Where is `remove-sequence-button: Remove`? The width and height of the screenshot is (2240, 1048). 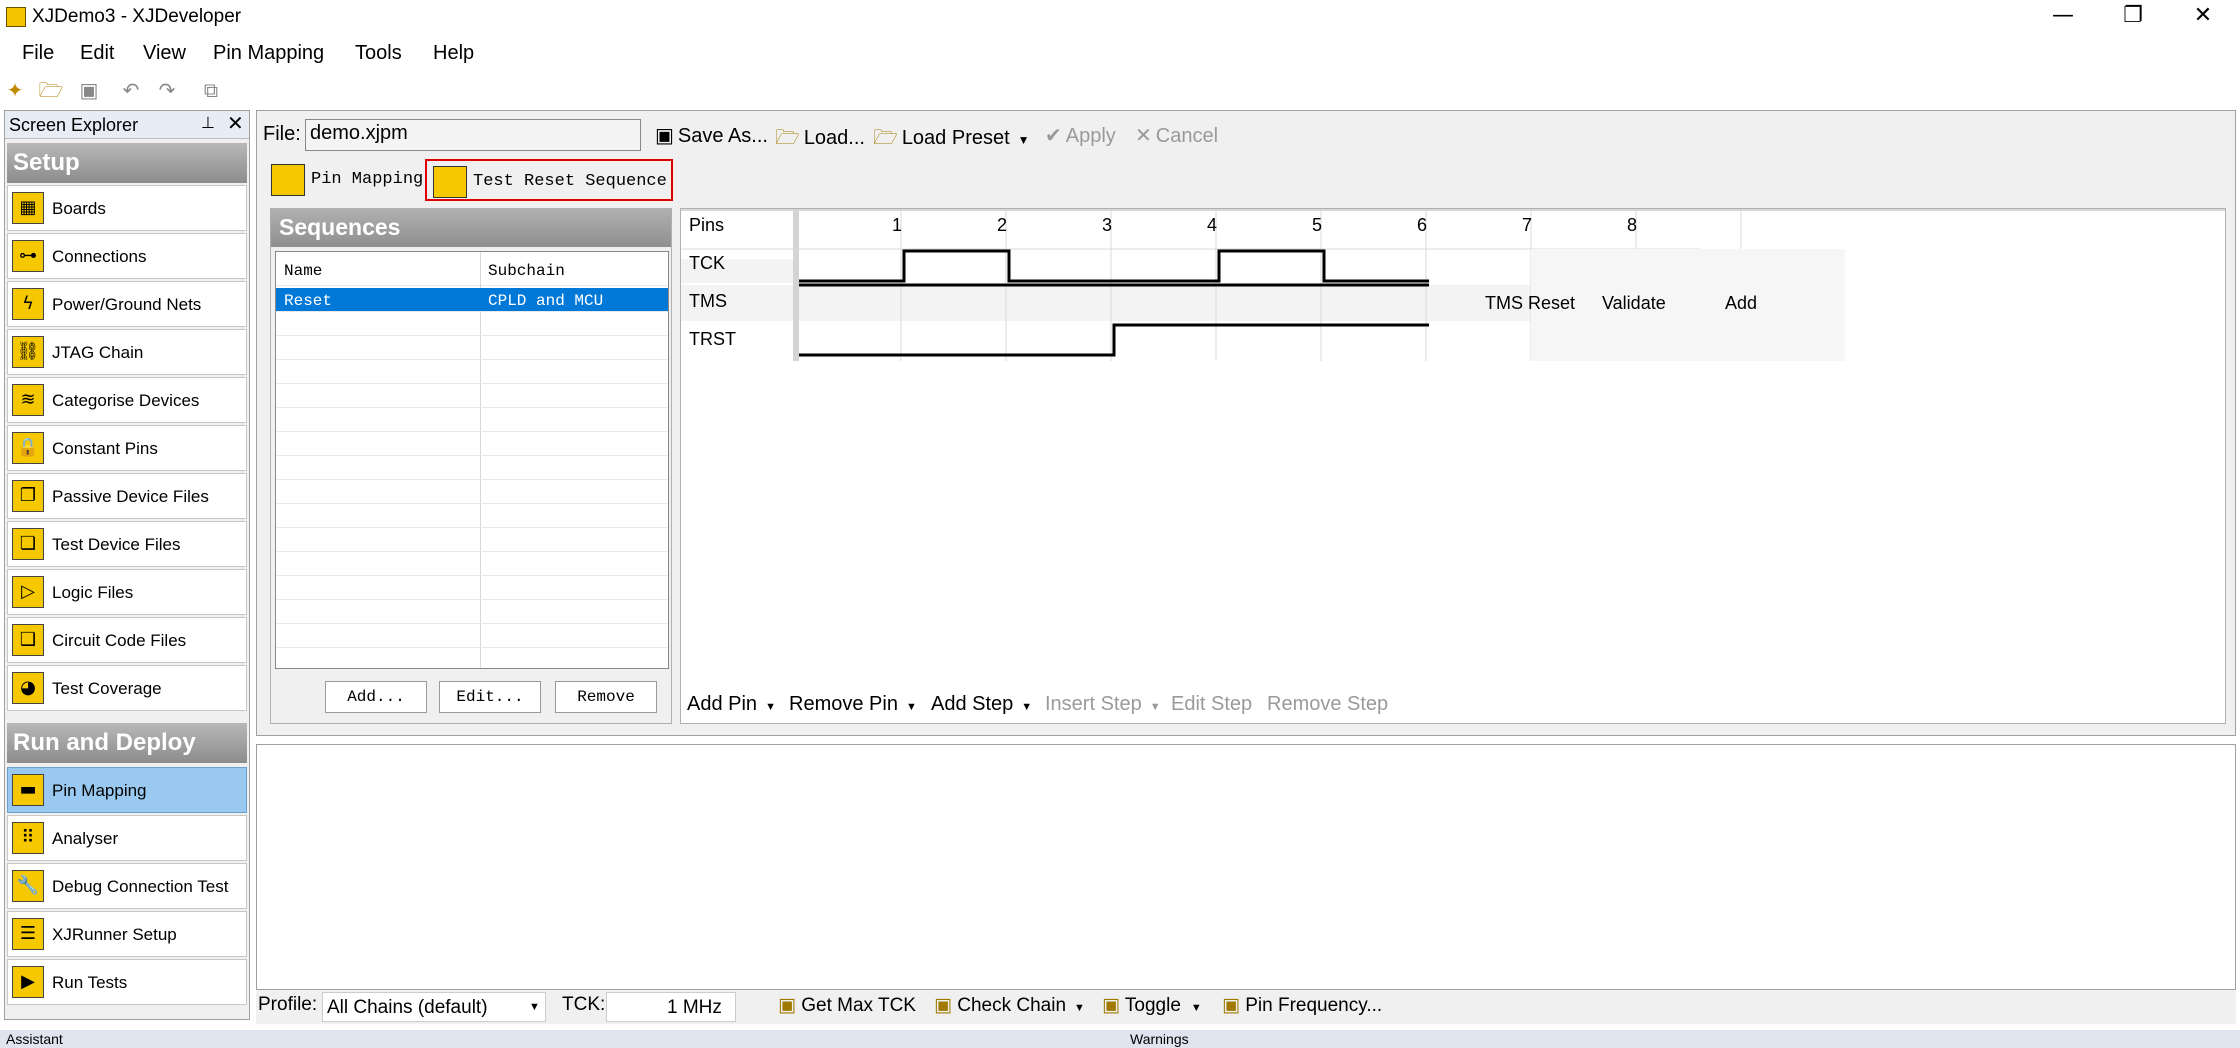 remove-sequence-button: Remove is located at coordinates (606, 697).